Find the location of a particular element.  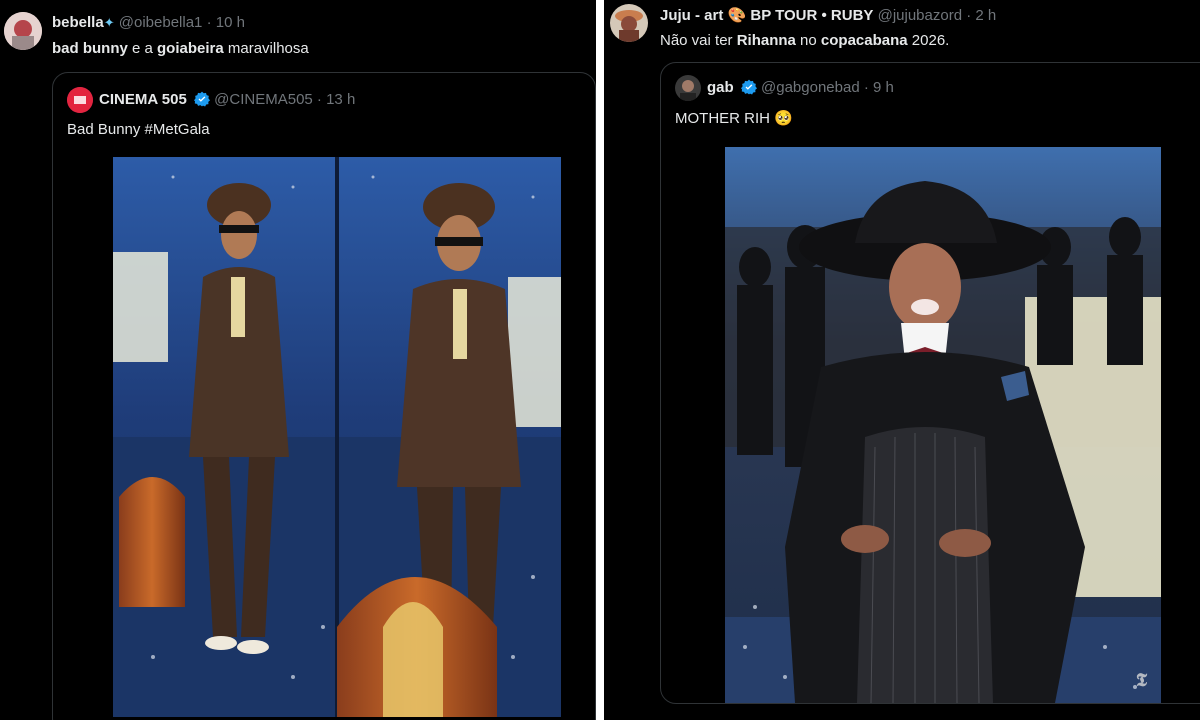

gab-avatar is located at coordinates (688, 88).